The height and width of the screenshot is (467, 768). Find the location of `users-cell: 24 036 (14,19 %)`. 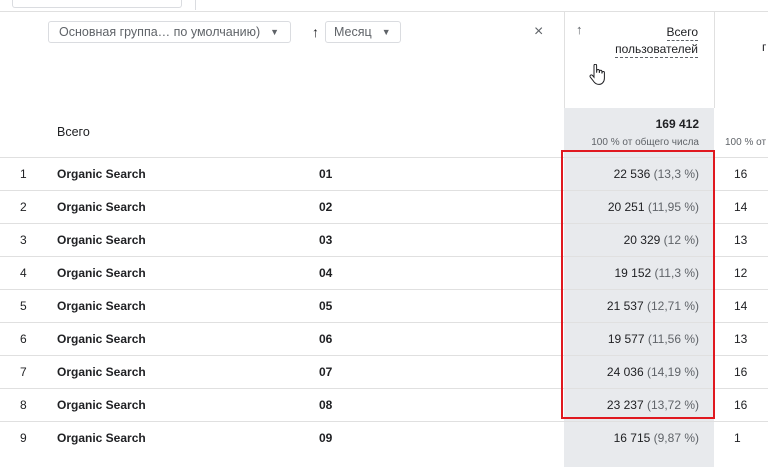

users-cell: 24 036 (14,19 %) is located at coordinates (631, 372).